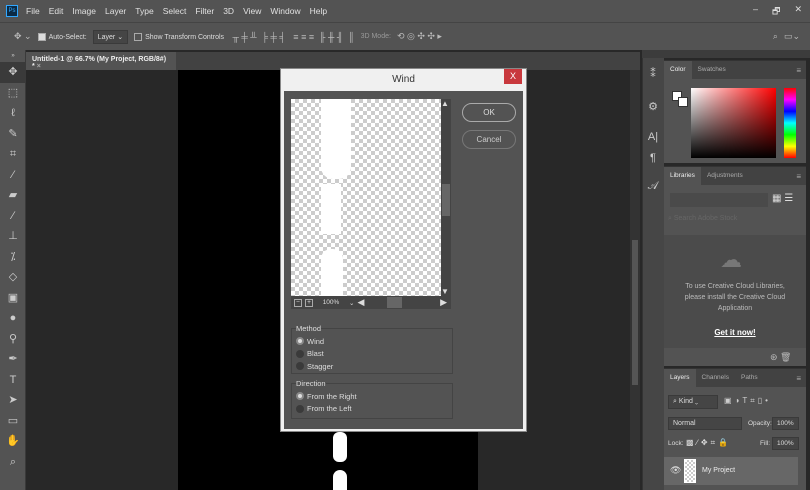 The height and width of the screenshot is (490, 810). I want to click on preview-vscrollbar: ▲ ▼, so click(446, 197).